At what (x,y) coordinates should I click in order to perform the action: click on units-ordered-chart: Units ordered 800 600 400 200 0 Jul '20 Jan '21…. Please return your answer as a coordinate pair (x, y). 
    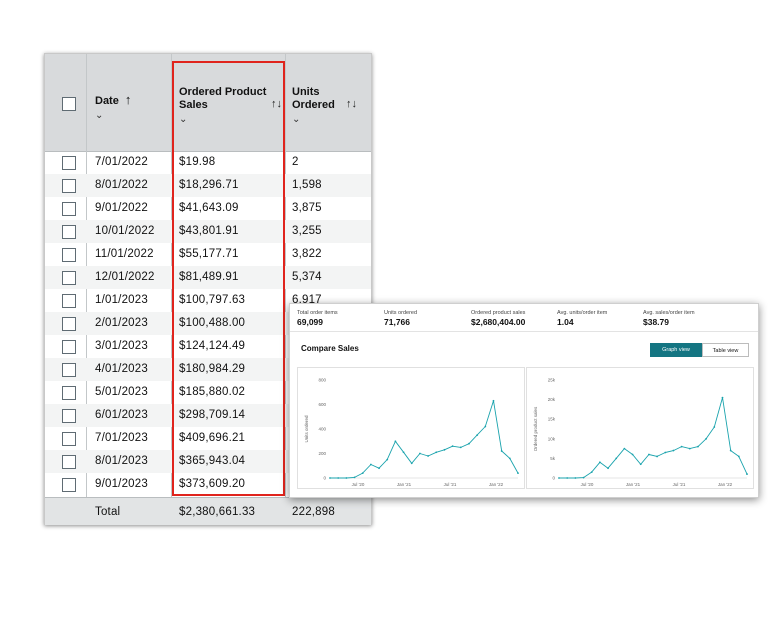
    Looking at the image, I should click on (411, 428).